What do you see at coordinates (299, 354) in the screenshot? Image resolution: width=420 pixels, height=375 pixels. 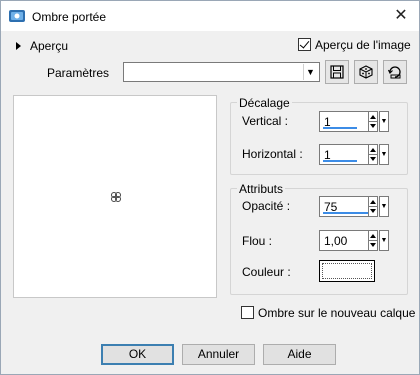 I see `help-button: Aide` at bounding box center [299, 354].